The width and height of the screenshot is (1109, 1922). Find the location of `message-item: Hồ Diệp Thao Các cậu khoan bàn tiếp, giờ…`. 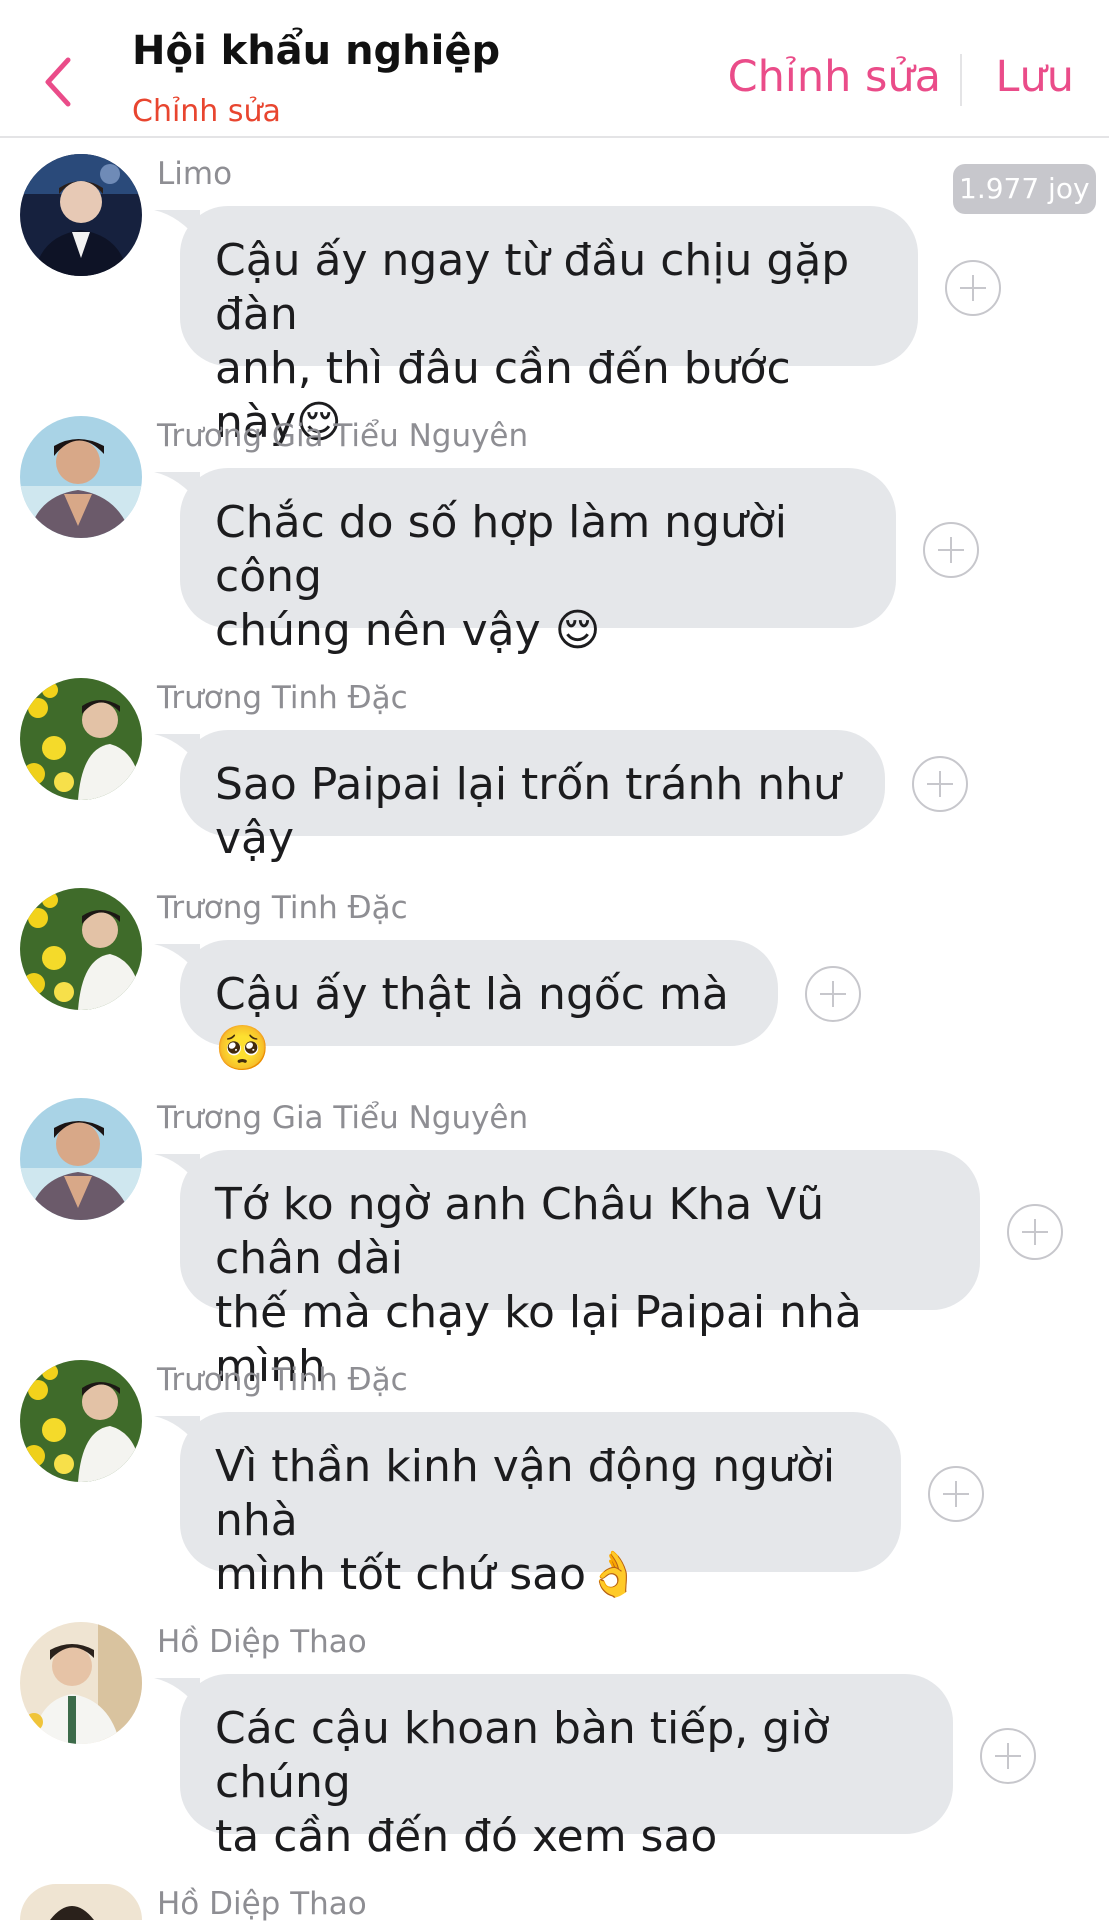

message-item: Hồ Diệp Thao Các cậu khoan bàn tiếp, giờ… is located at coordinates (554, 1742).